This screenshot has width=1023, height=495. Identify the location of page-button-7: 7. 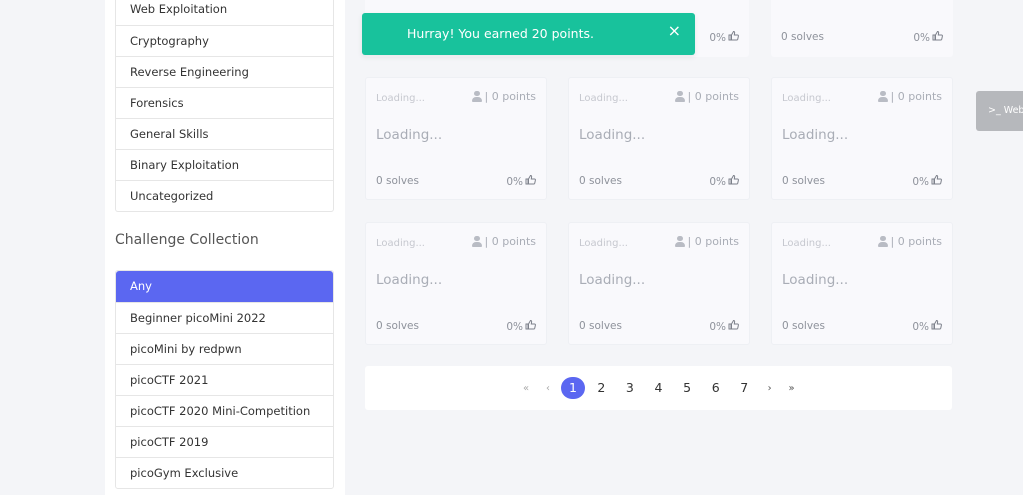
(744, 388).